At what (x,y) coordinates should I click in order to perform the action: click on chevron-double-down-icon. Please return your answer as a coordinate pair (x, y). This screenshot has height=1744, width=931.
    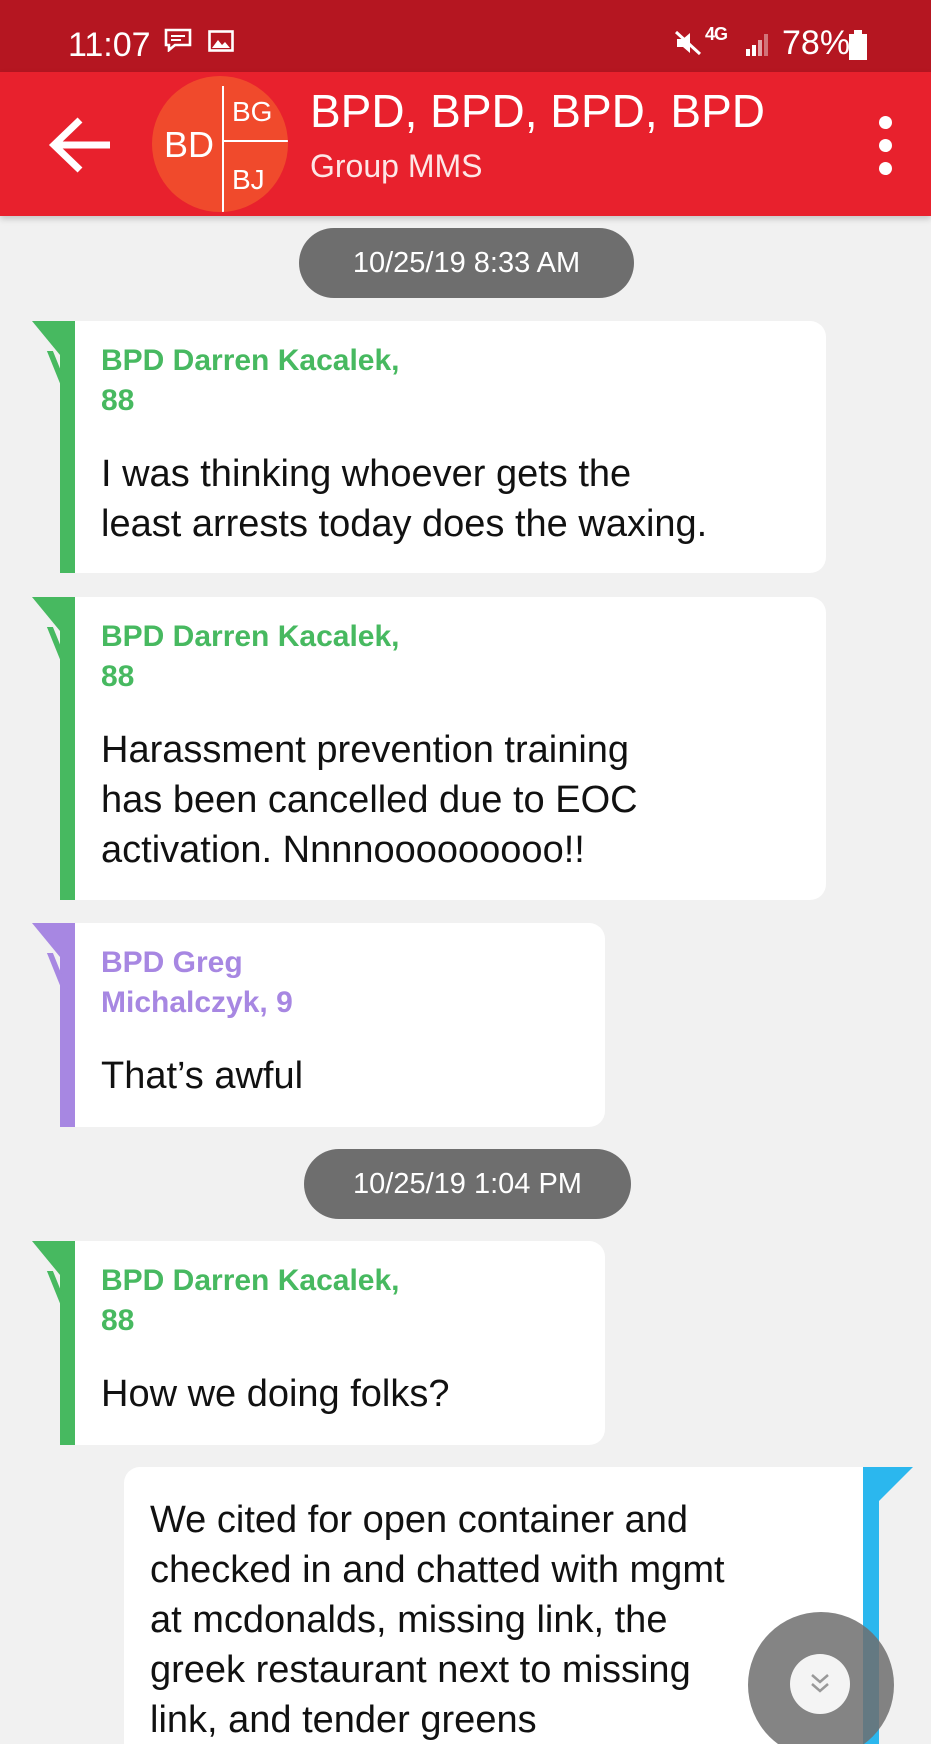
    Looking at the image, I should click on (820, 1683).